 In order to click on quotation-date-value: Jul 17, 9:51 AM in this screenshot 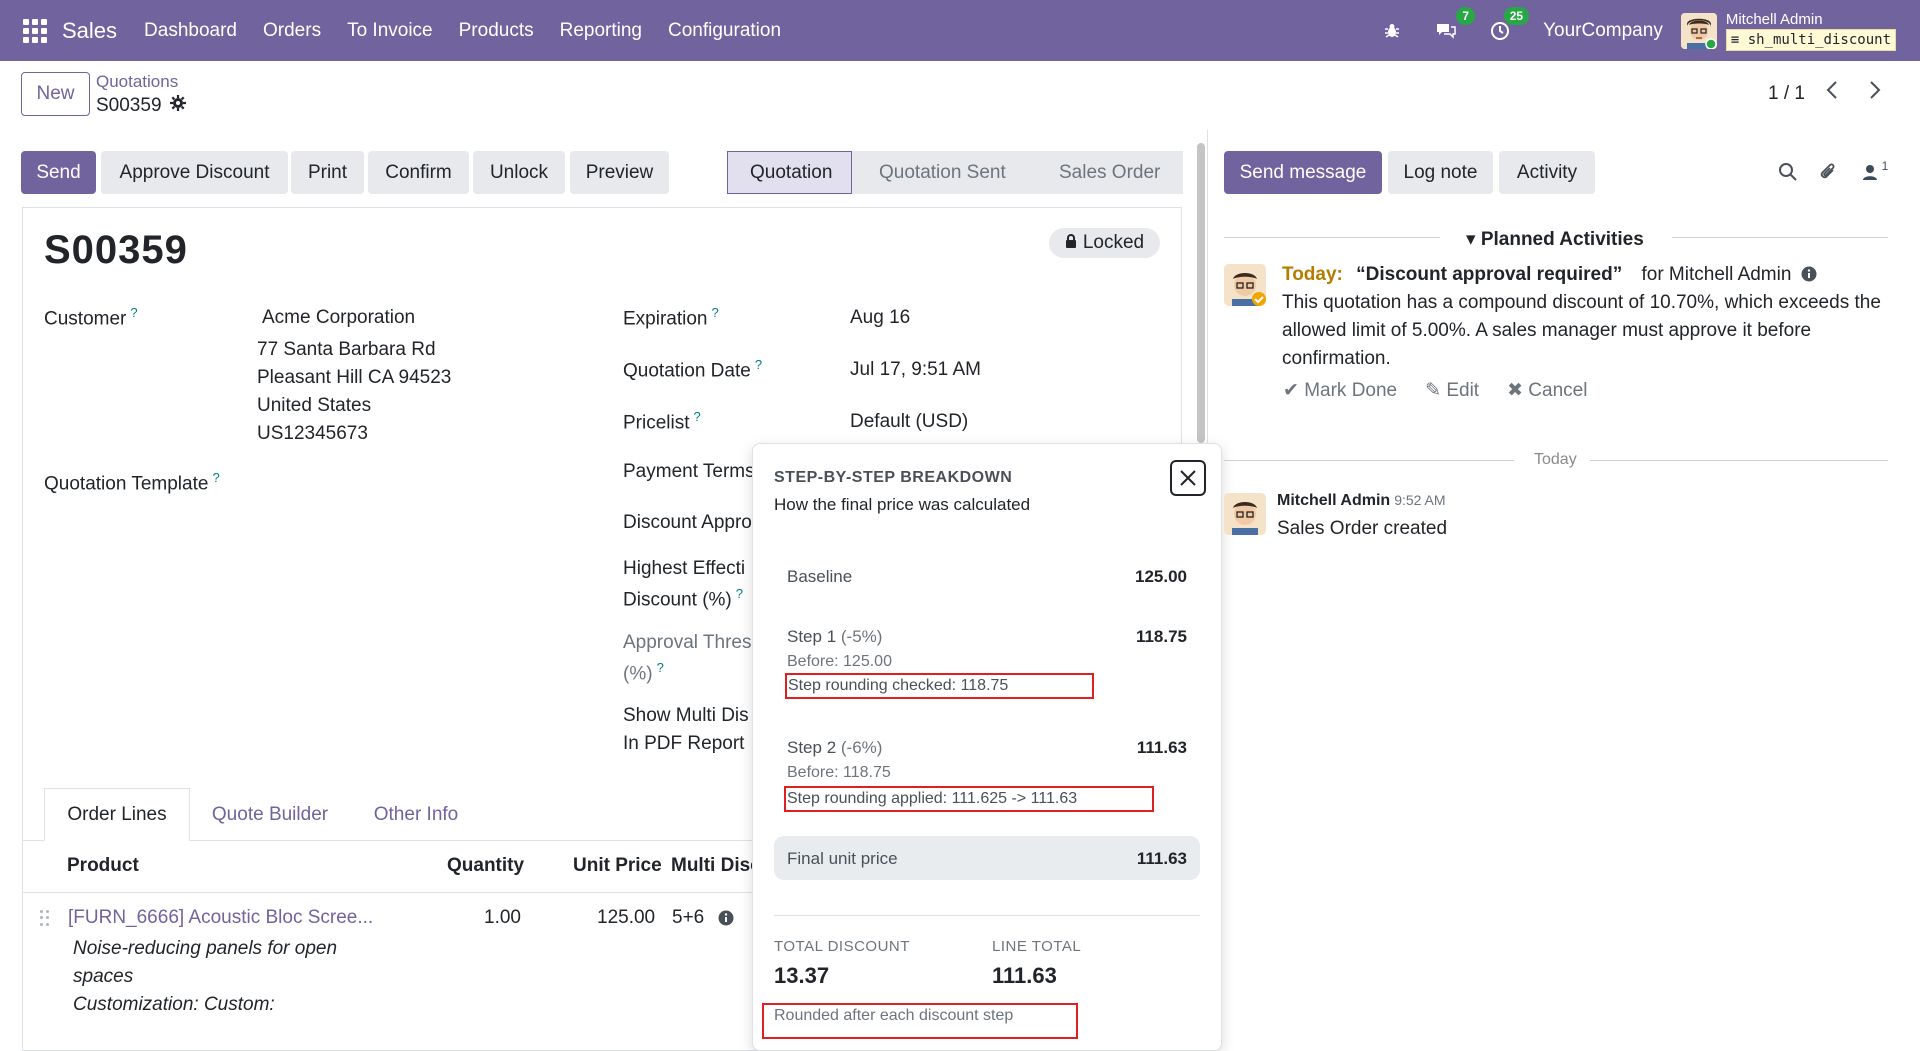, I will do `click(915, 370)`.